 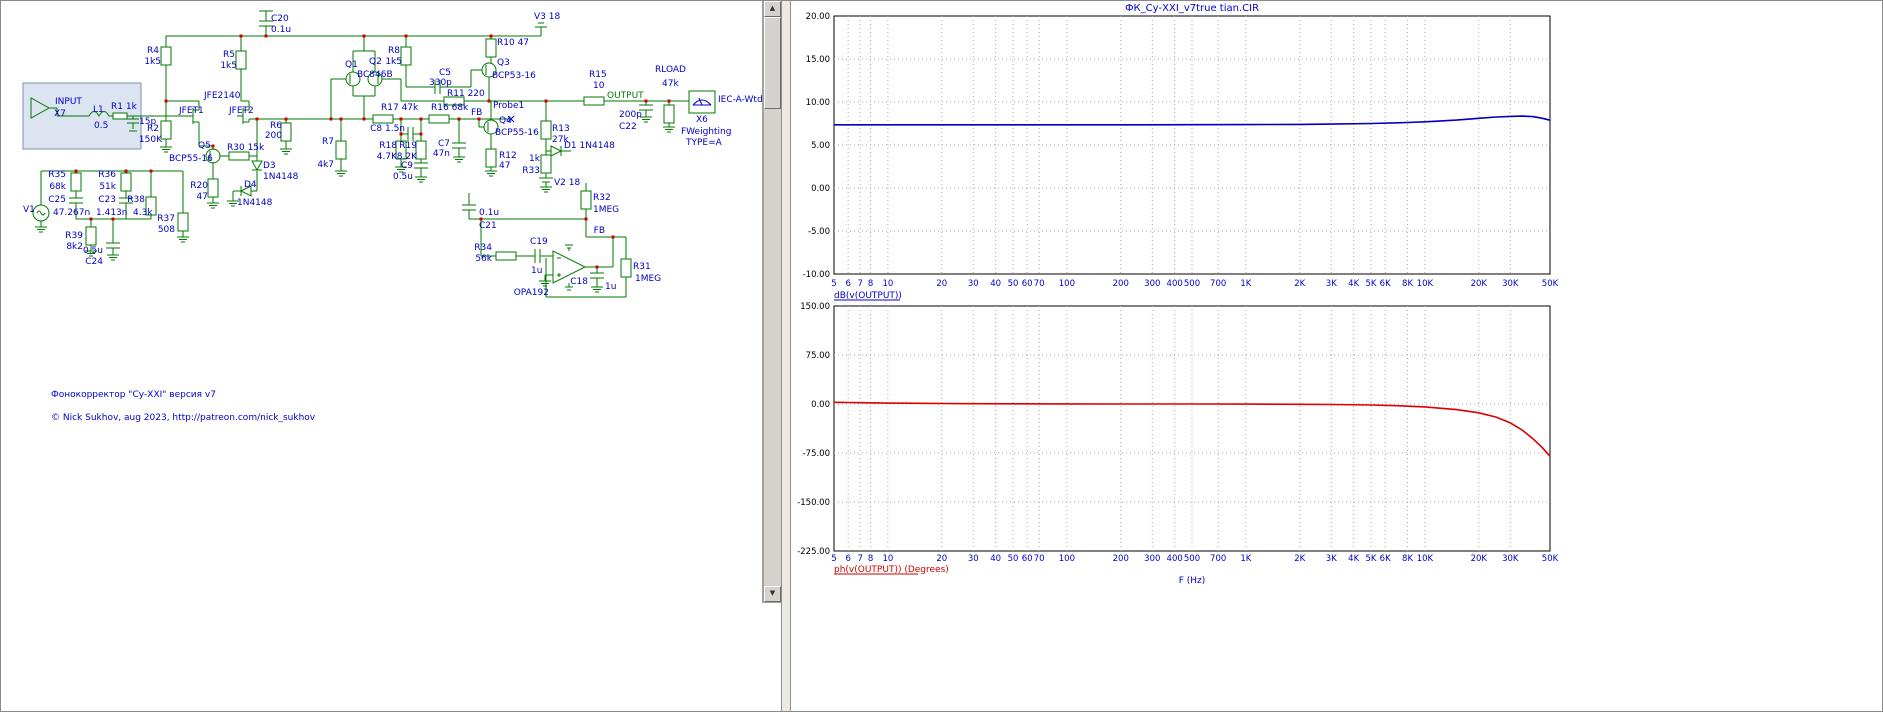 What do you see at coordinates (166, 230) in the screenshot?
I see `schematic-label: 508` at bounding box center [166, 230].